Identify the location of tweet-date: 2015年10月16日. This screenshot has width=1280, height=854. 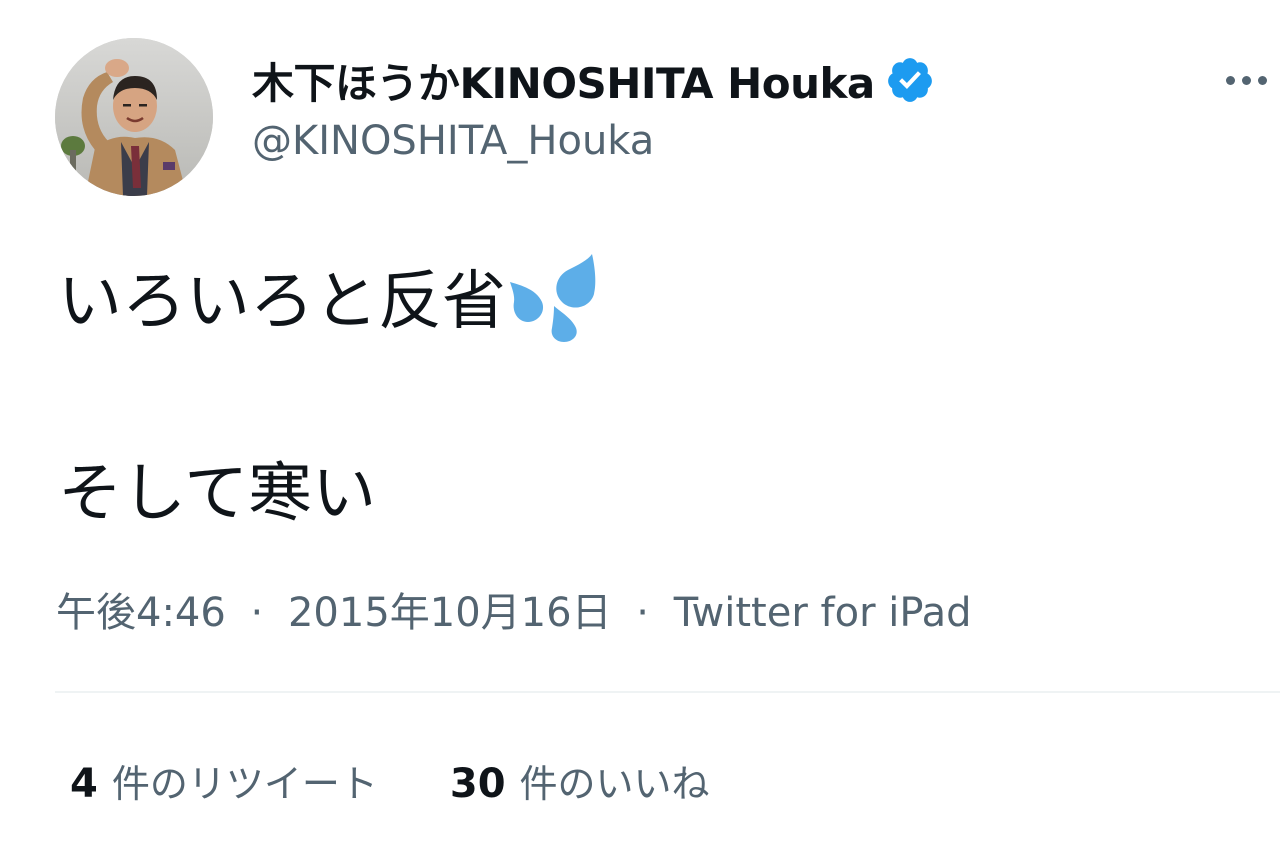
(450, 613).